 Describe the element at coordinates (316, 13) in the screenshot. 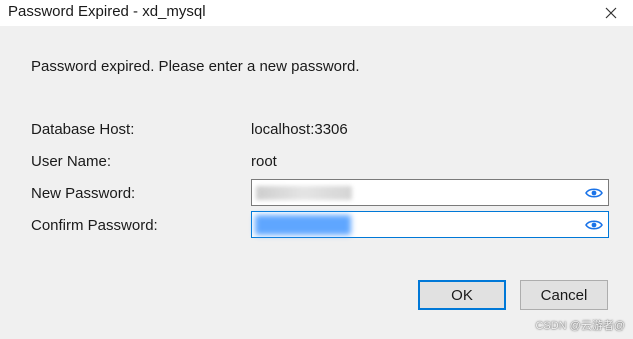

I see `title-bar: Password Expired - xd_mysql` at that location.